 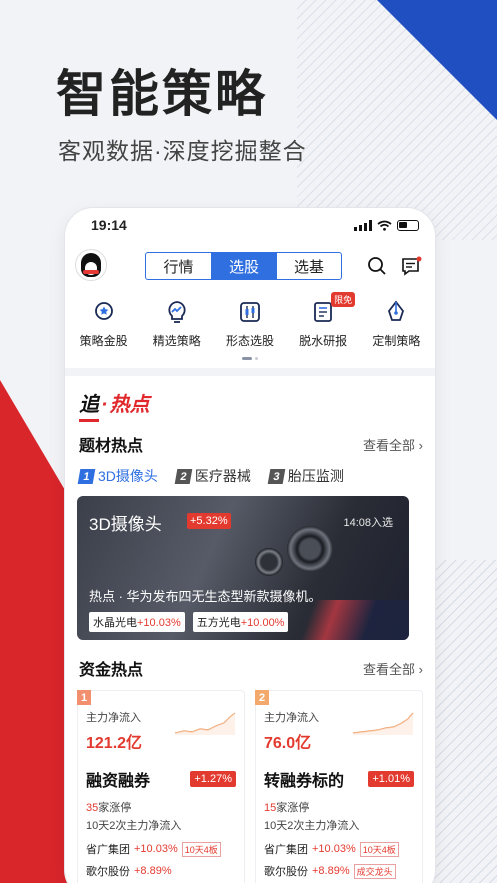 What do you see at coordinates (339, 620) in the screenshot?
I see `card-background-streak` at bounding box center [339, 620].